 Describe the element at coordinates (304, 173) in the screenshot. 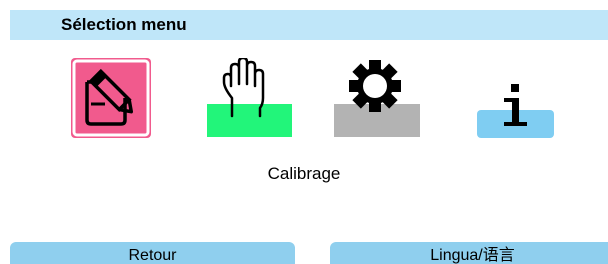

I see `selected-menu-label: Calibrage` at that location.